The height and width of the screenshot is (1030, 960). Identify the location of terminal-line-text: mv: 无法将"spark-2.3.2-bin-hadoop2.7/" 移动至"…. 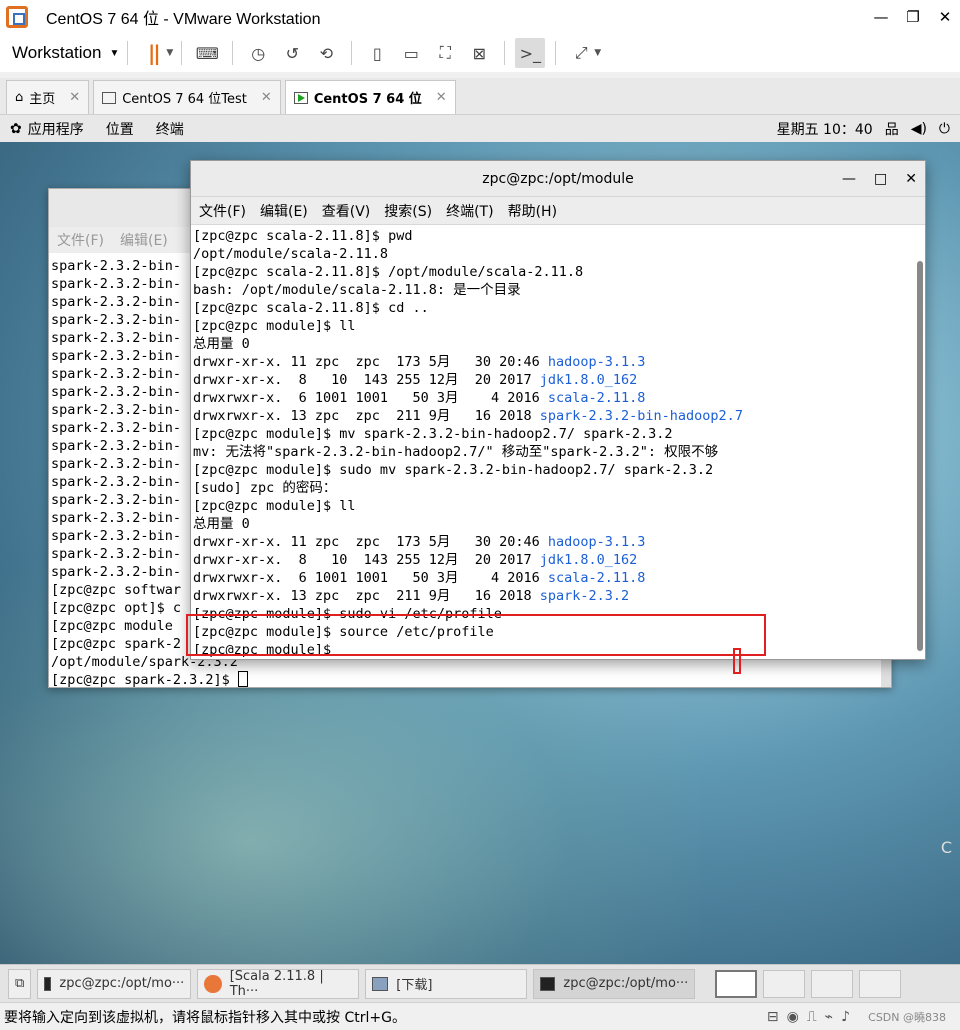
(456, 452).